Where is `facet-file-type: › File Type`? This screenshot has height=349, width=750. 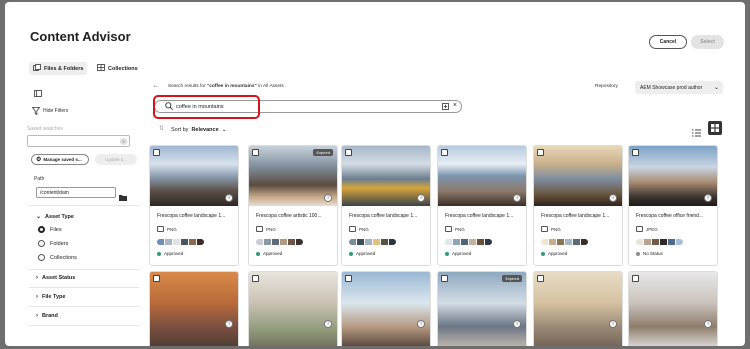 facet-file-type: › File Type is located at coordinates (50, 297).